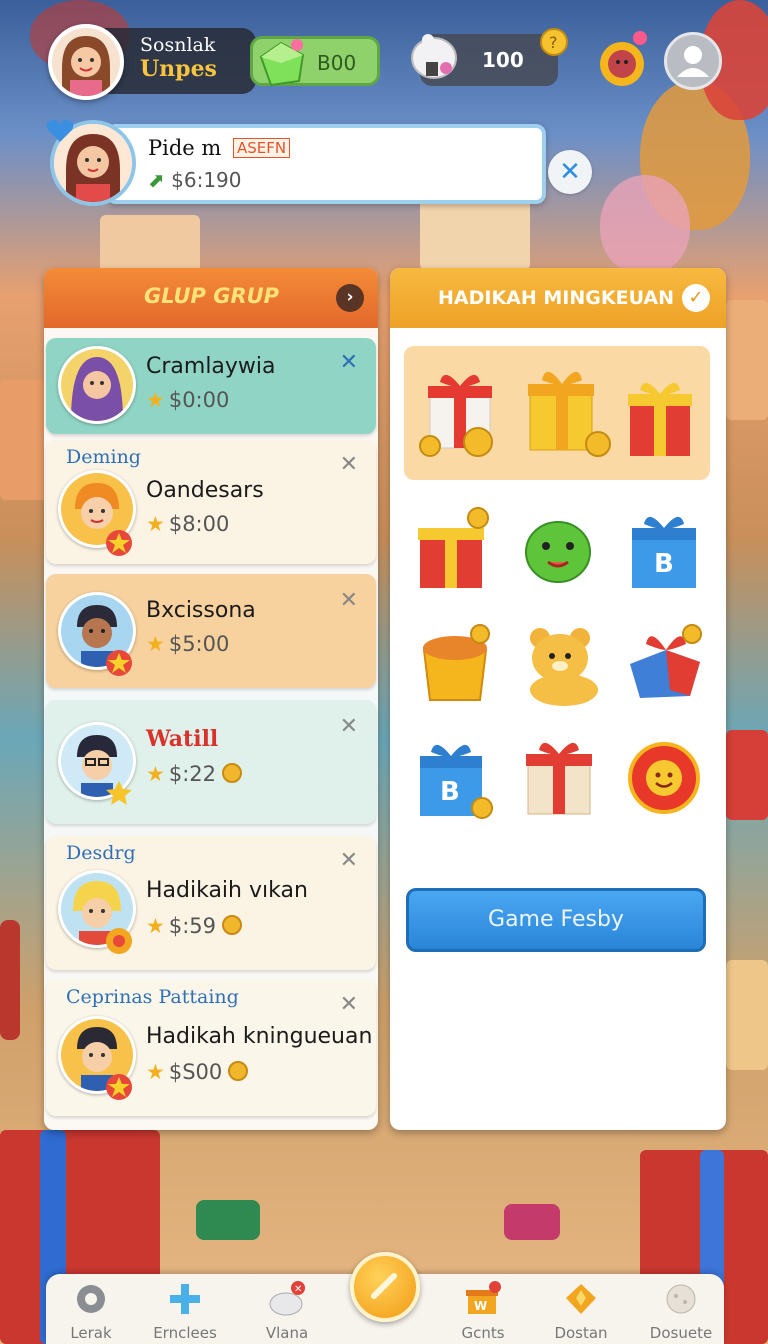  I want to click on nav-item-dostan: Dostan, so click(581, 1309).